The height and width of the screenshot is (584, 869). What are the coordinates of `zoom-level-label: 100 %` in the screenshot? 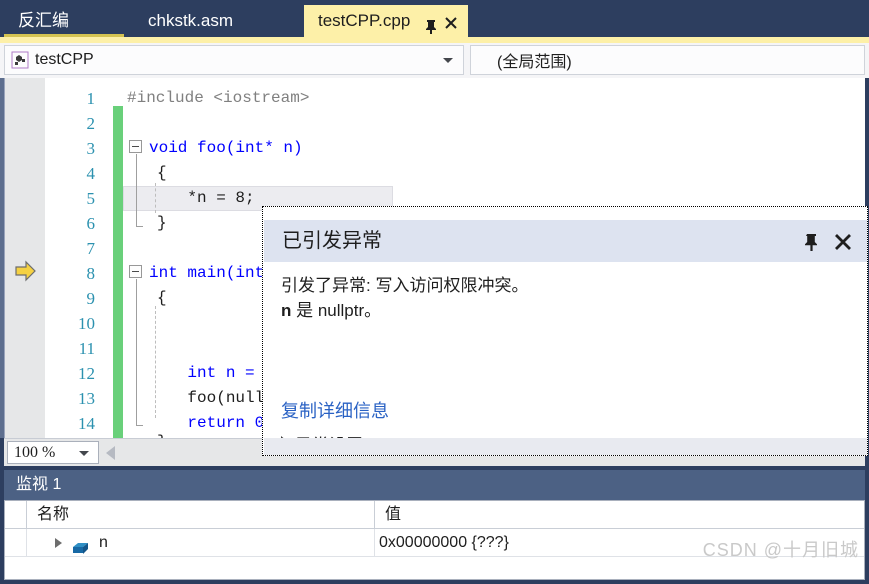 It's located at (35, 452).